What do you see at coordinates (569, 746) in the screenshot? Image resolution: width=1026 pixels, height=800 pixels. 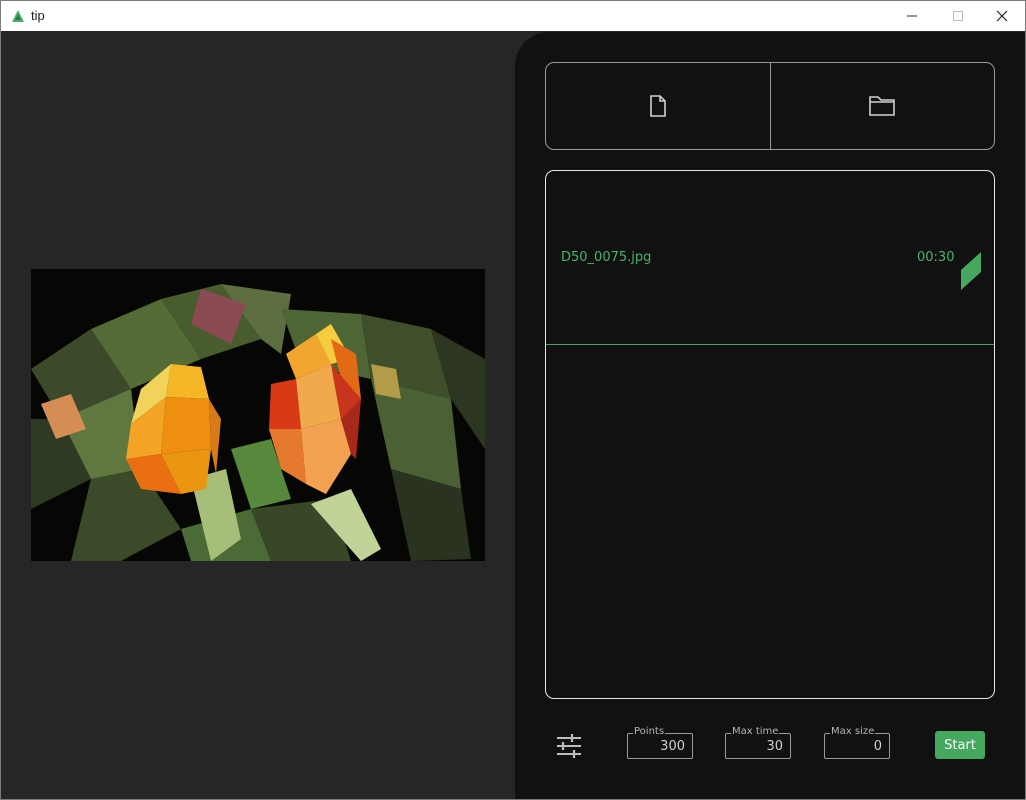 I see `sliders-icon` at bounding box center [569, 746].